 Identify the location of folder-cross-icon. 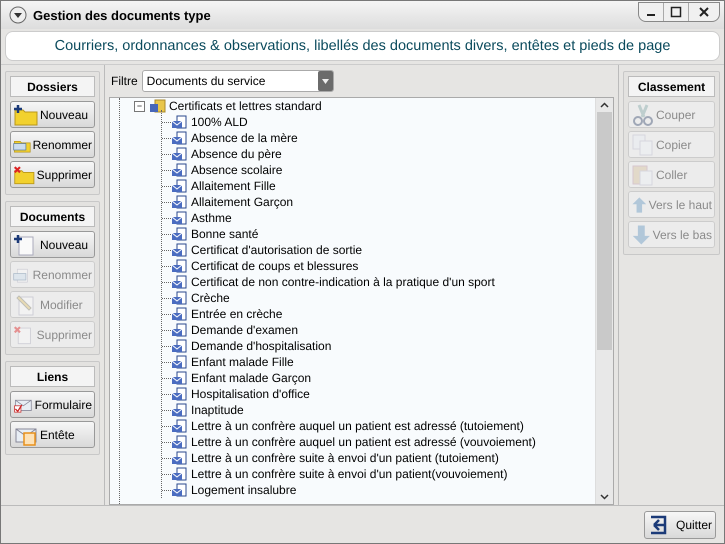
(24, 175).